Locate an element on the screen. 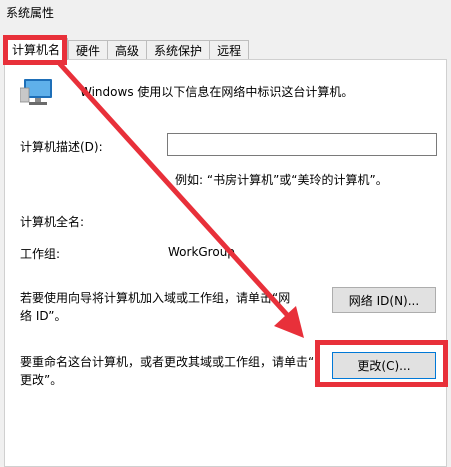 The image size is (451, 467). intro-text: Windows 使用以下信息在网络中标识这台计算机。 is located at coordinates (217, 92).